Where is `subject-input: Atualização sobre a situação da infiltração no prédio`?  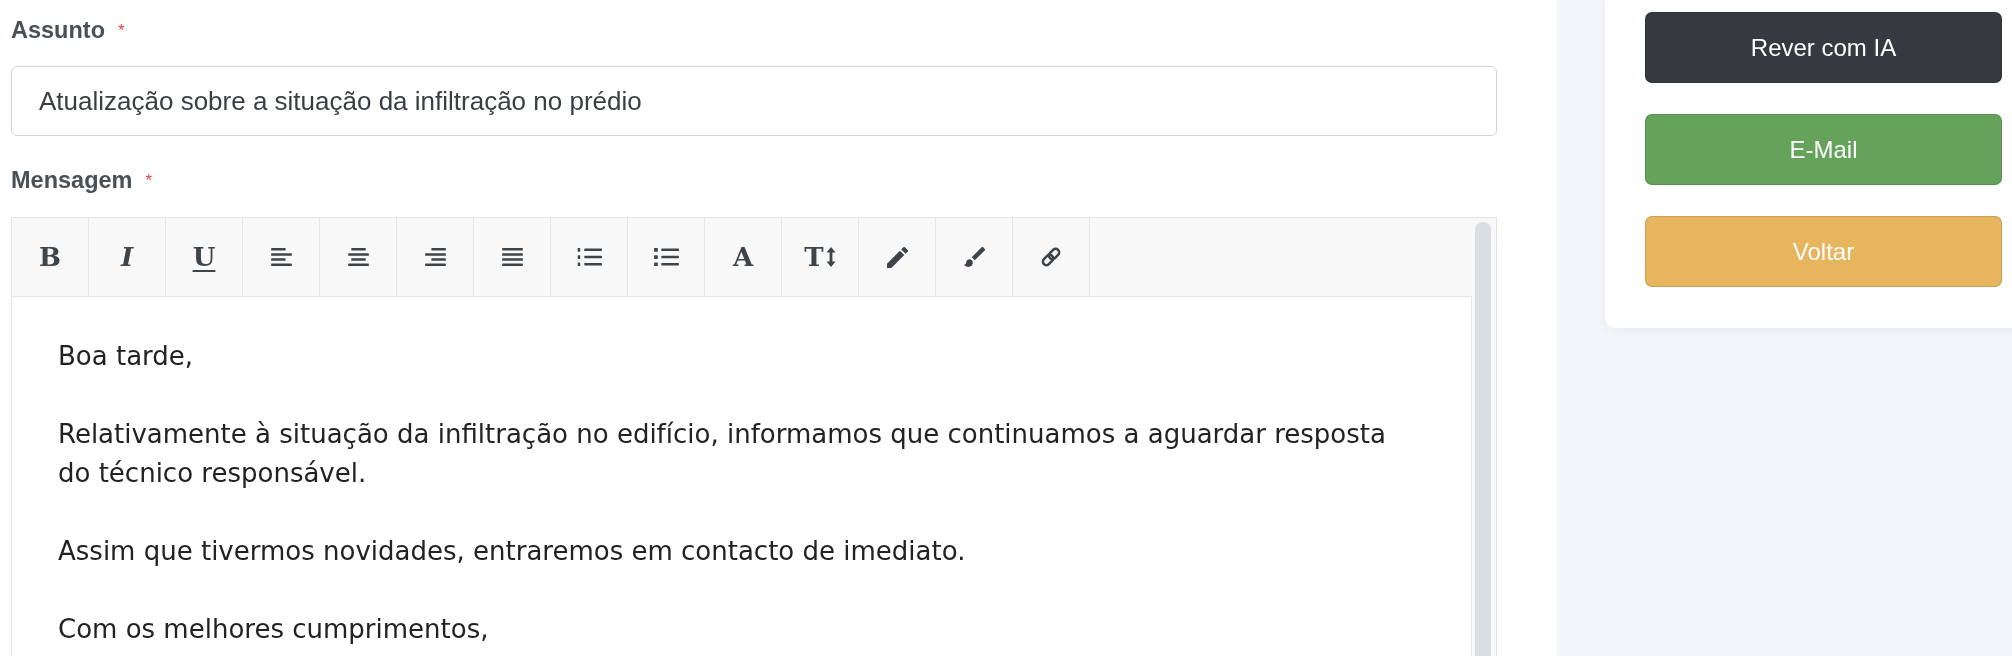 subject-input: Atualização sobre a situação da infiltração no prédio is located at coordinates (754, 101).